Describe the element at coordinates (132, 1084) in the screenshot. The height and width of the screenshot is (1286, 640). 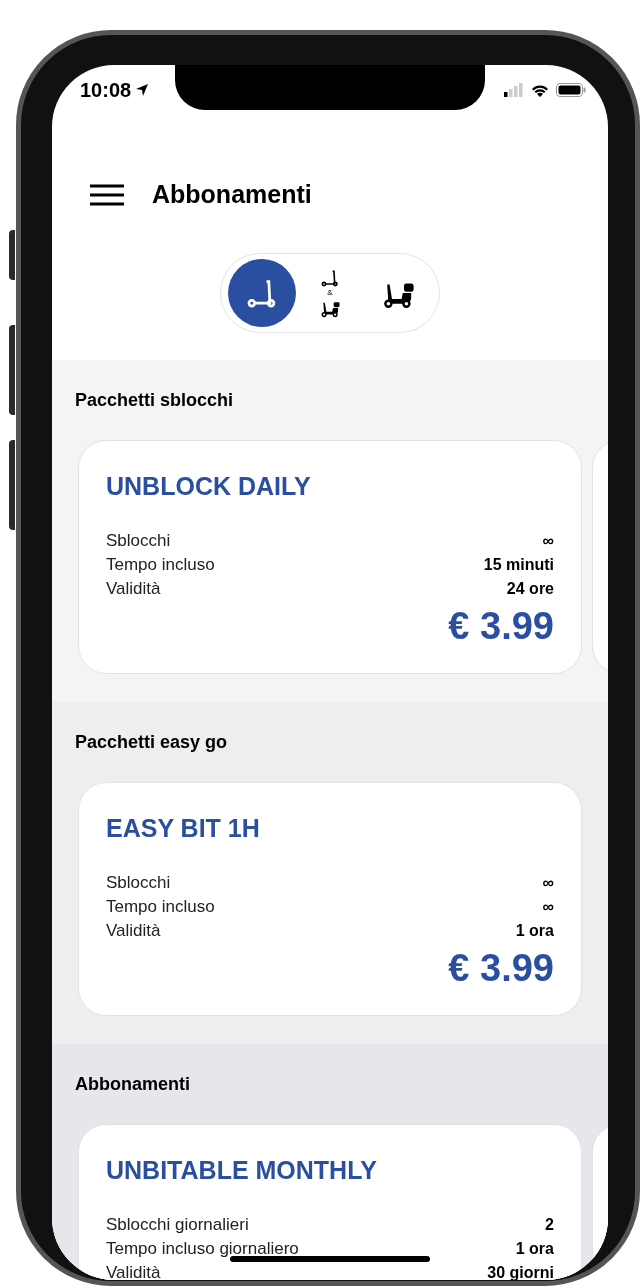
I see `section-heading: Abbonamenti` at that location.